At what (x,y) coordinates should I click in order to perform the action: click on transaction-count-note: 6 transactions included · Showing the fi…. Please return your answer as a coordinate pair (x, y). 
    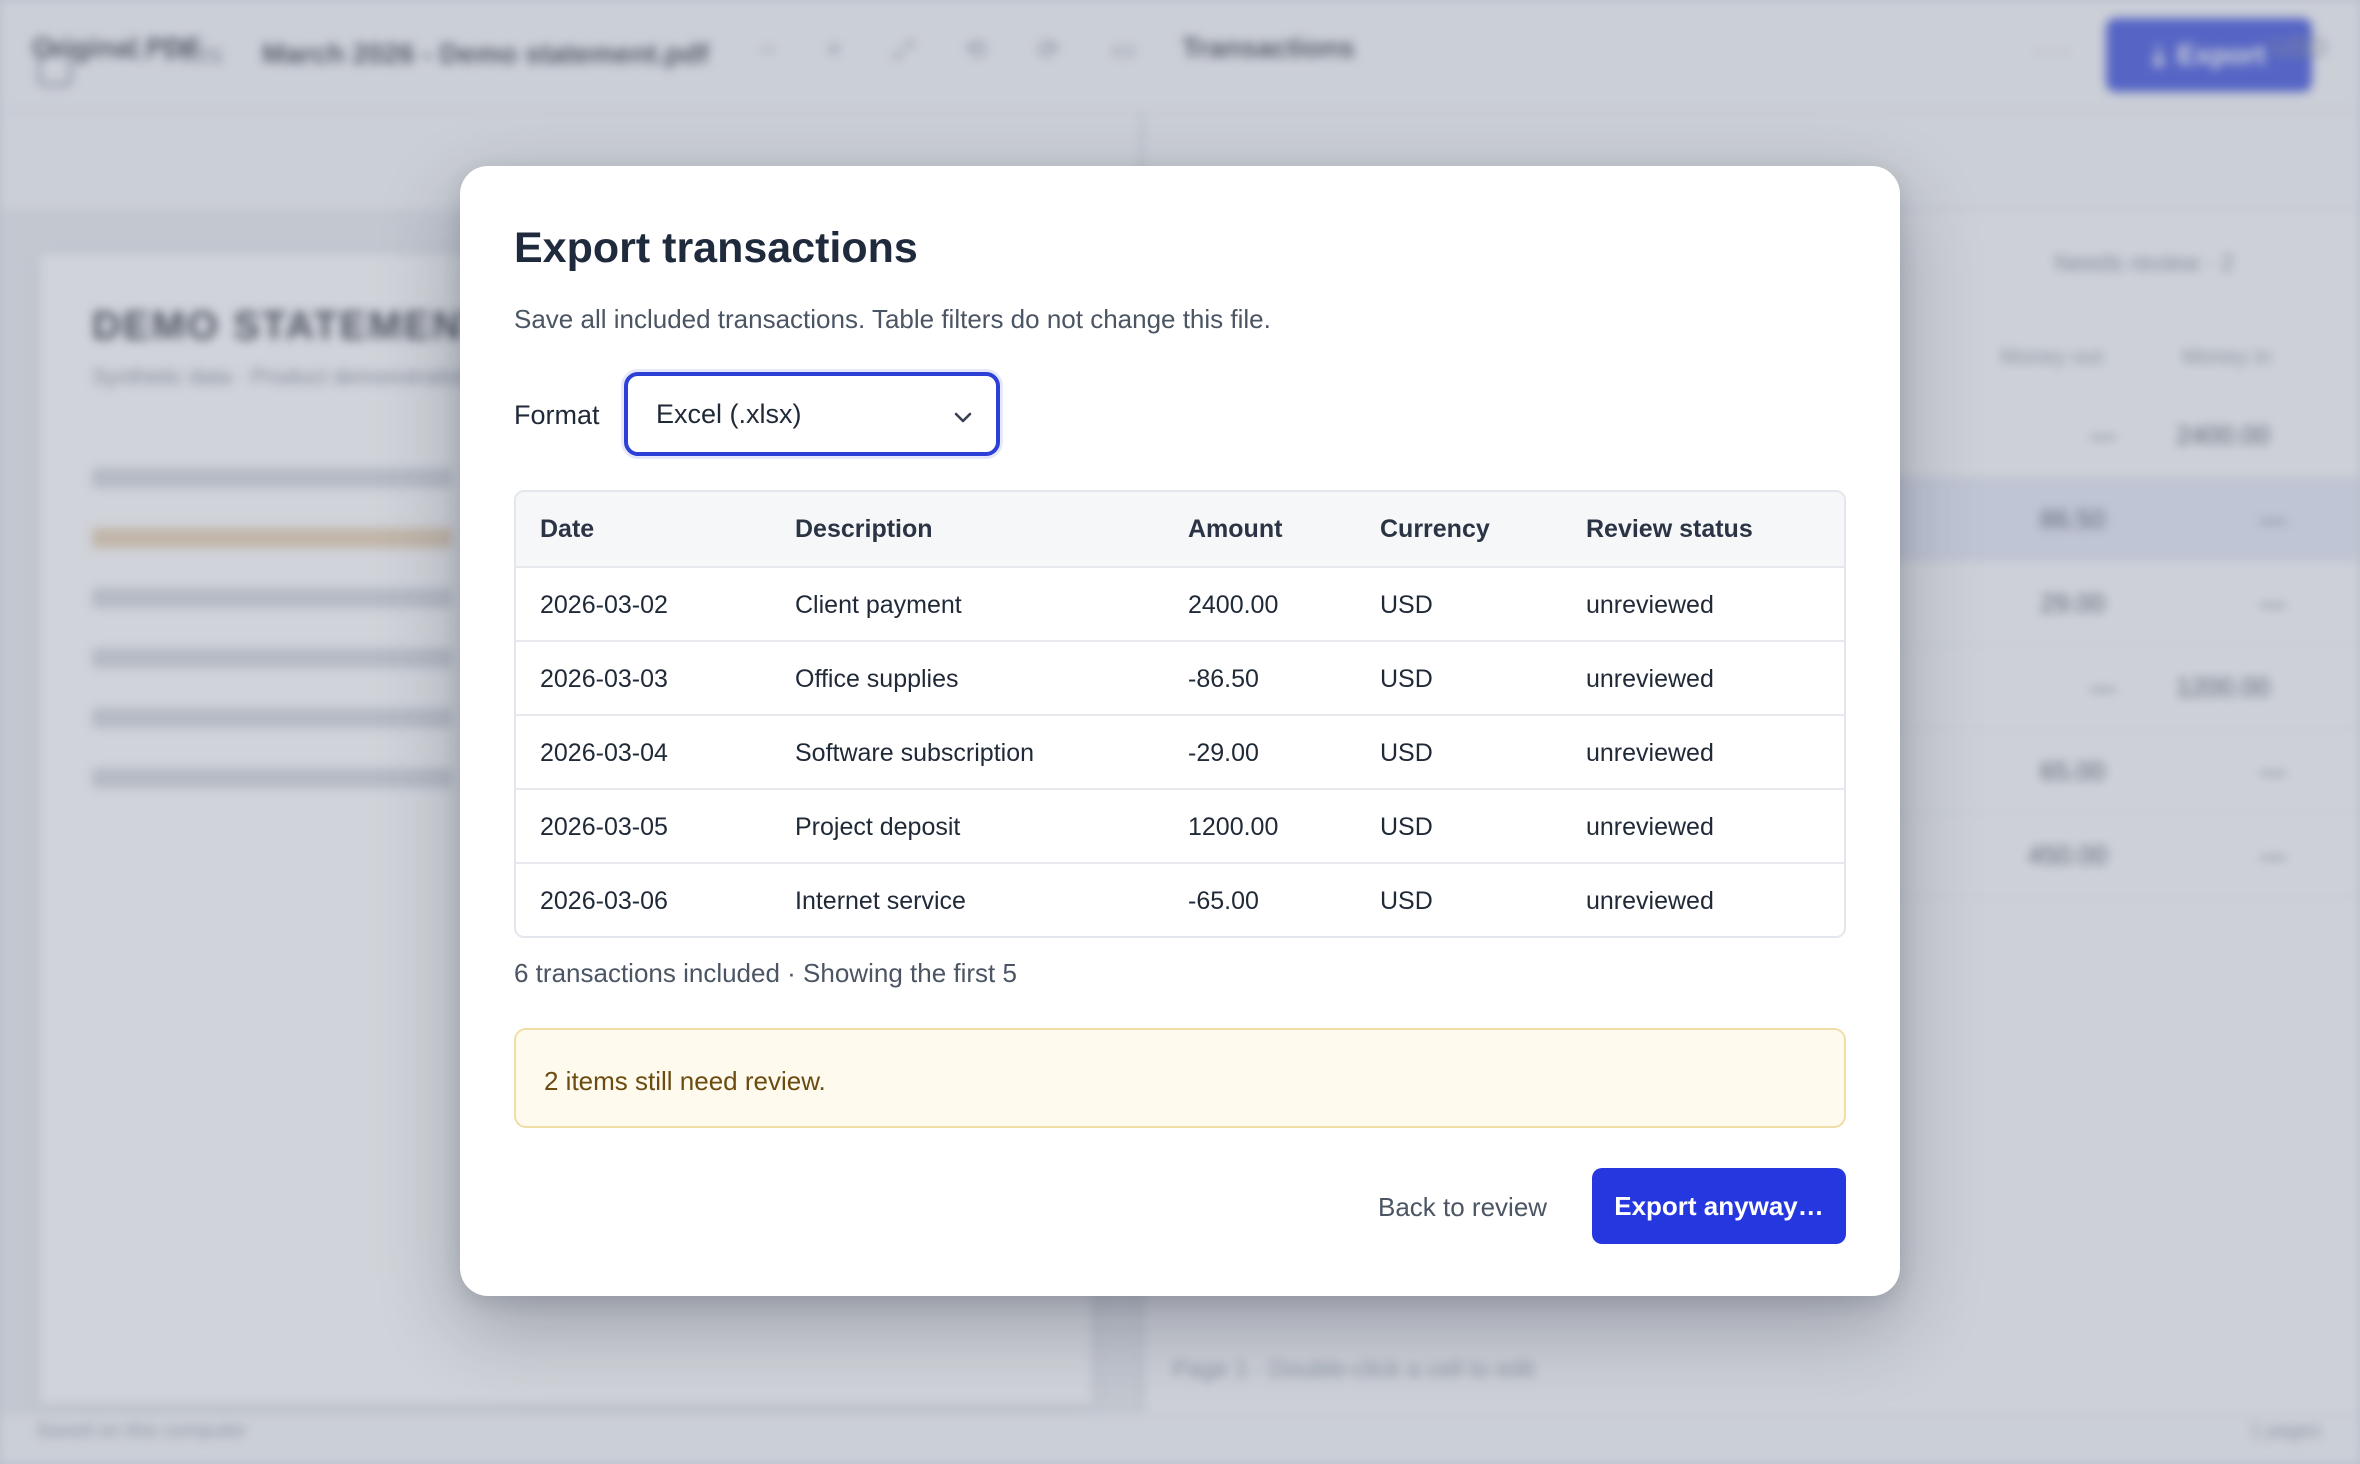
    Looking at the image, I should click on (765, 973).